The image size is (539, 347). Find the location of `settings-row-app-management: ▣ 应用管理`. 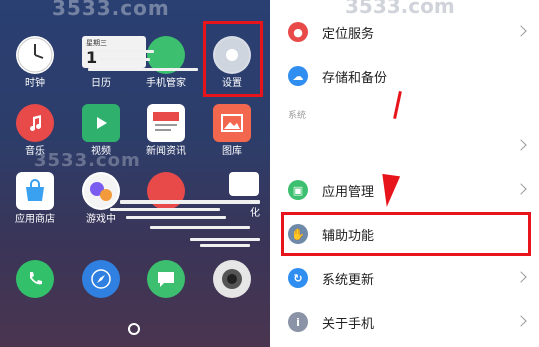

settings-row-app-management: ▣ 应用管理 is located at coordinates (404, 190).